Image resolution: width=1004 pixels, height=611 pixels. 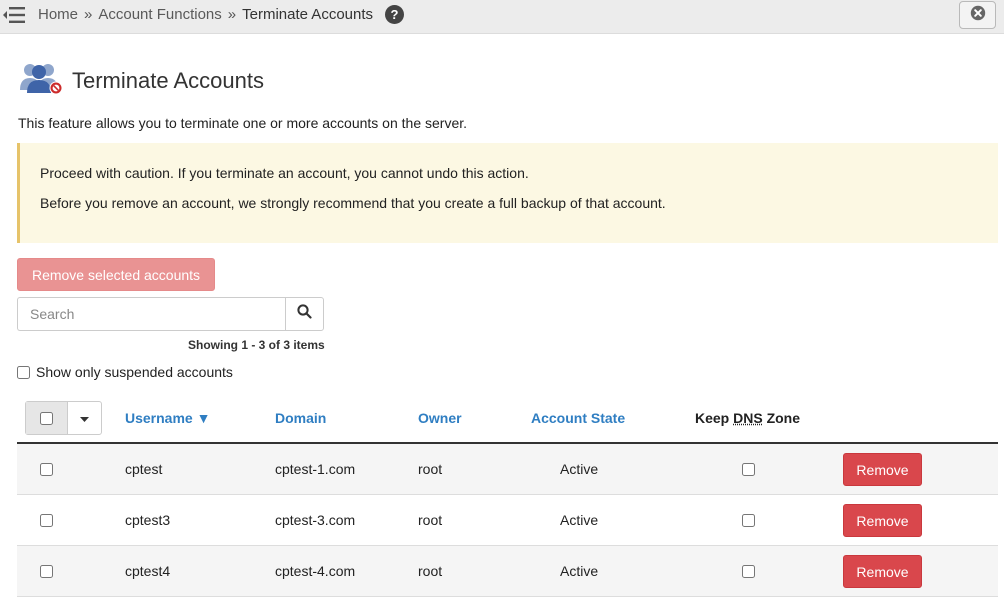 What do you see at coordinates (14, 15) in the screenshot?
I see `menu-toggle-icon` at bounding box center [14, 15].